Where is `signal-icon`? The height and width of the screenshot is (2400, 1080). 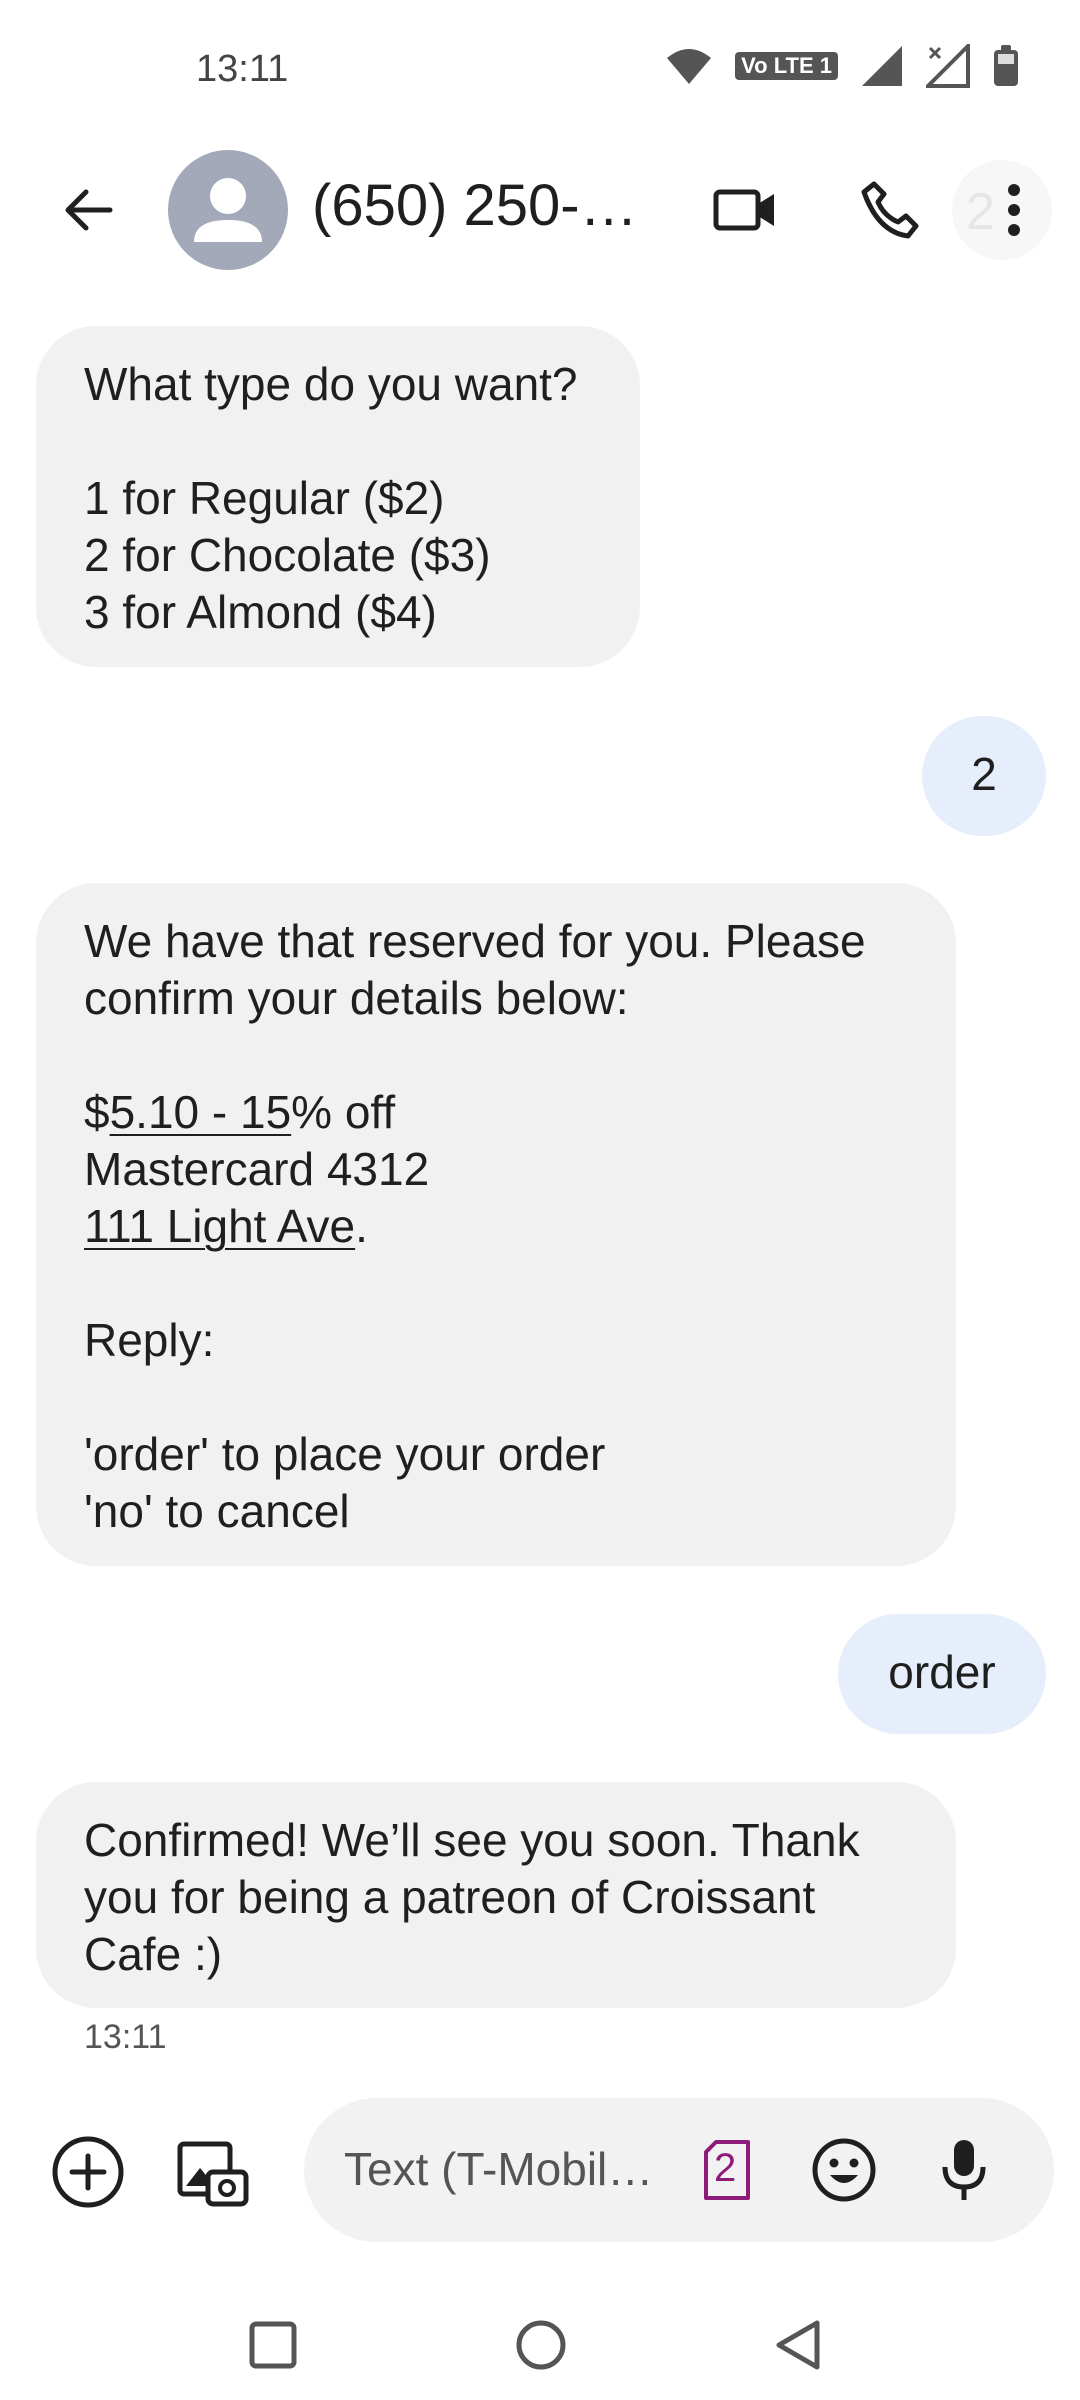
signal-icon is located at coordinates (882, 66).